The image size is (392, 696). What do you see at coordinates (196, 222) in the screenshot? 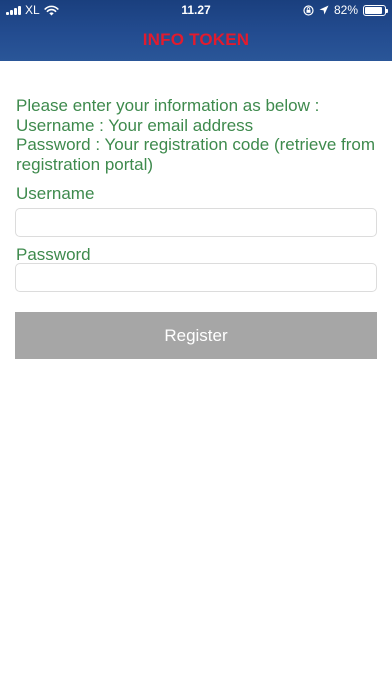
I see `username-input` at bounding box center [196, 222].